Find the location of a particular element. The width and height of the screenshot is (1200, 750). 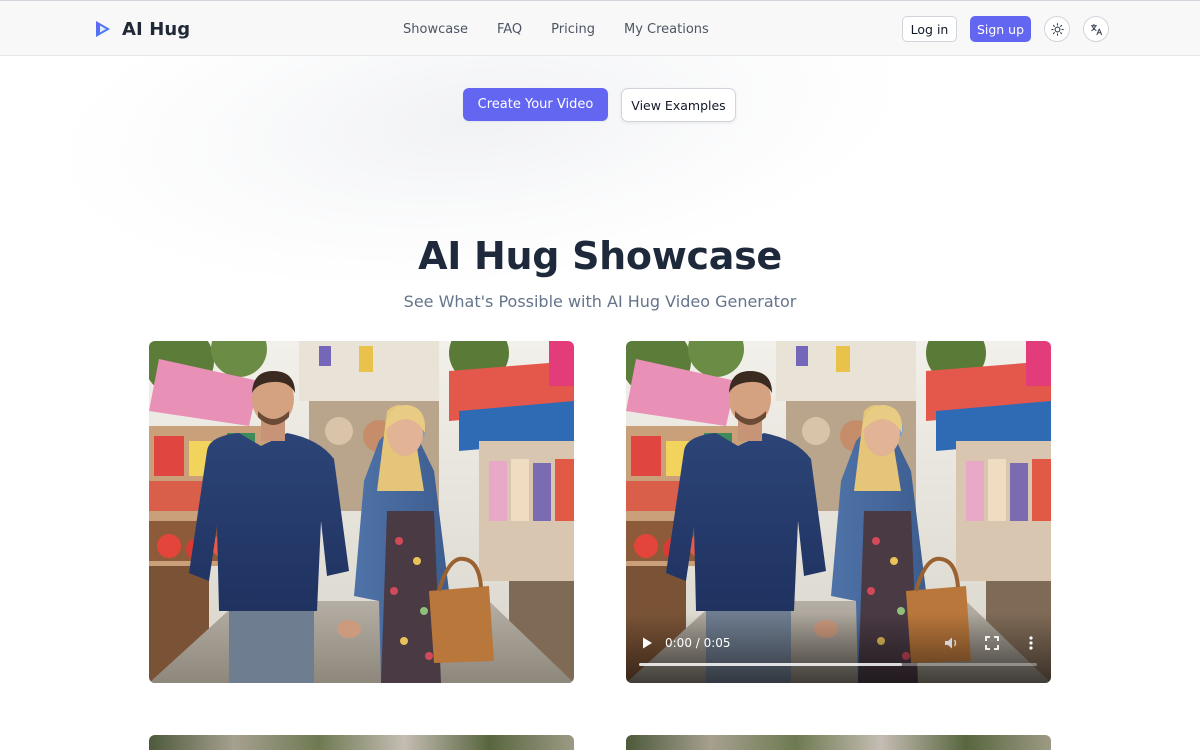

translate-icon is located at coordinates (1096, 29).